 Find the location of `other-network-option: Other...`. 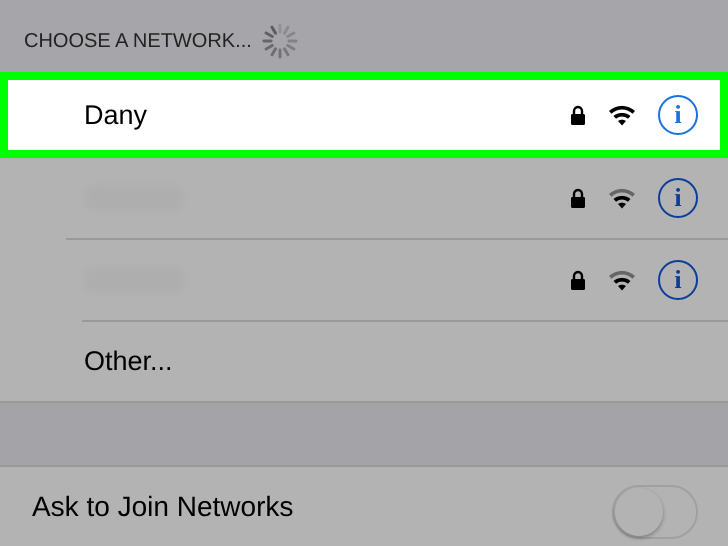

other-network-option: Other... is located at coordinates (128, 361).